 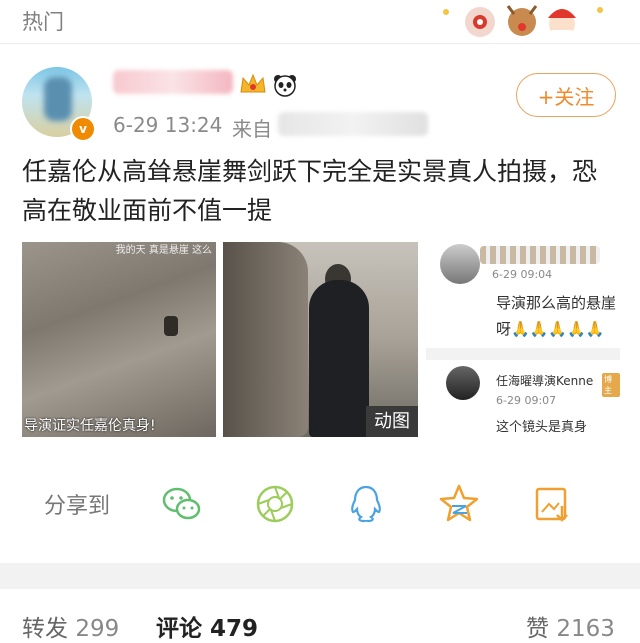 What do you see at coordinates (542, 427) in the screenshot?
I see `reply-text: 这个镜头是真身` at bounding box center [542, 427].